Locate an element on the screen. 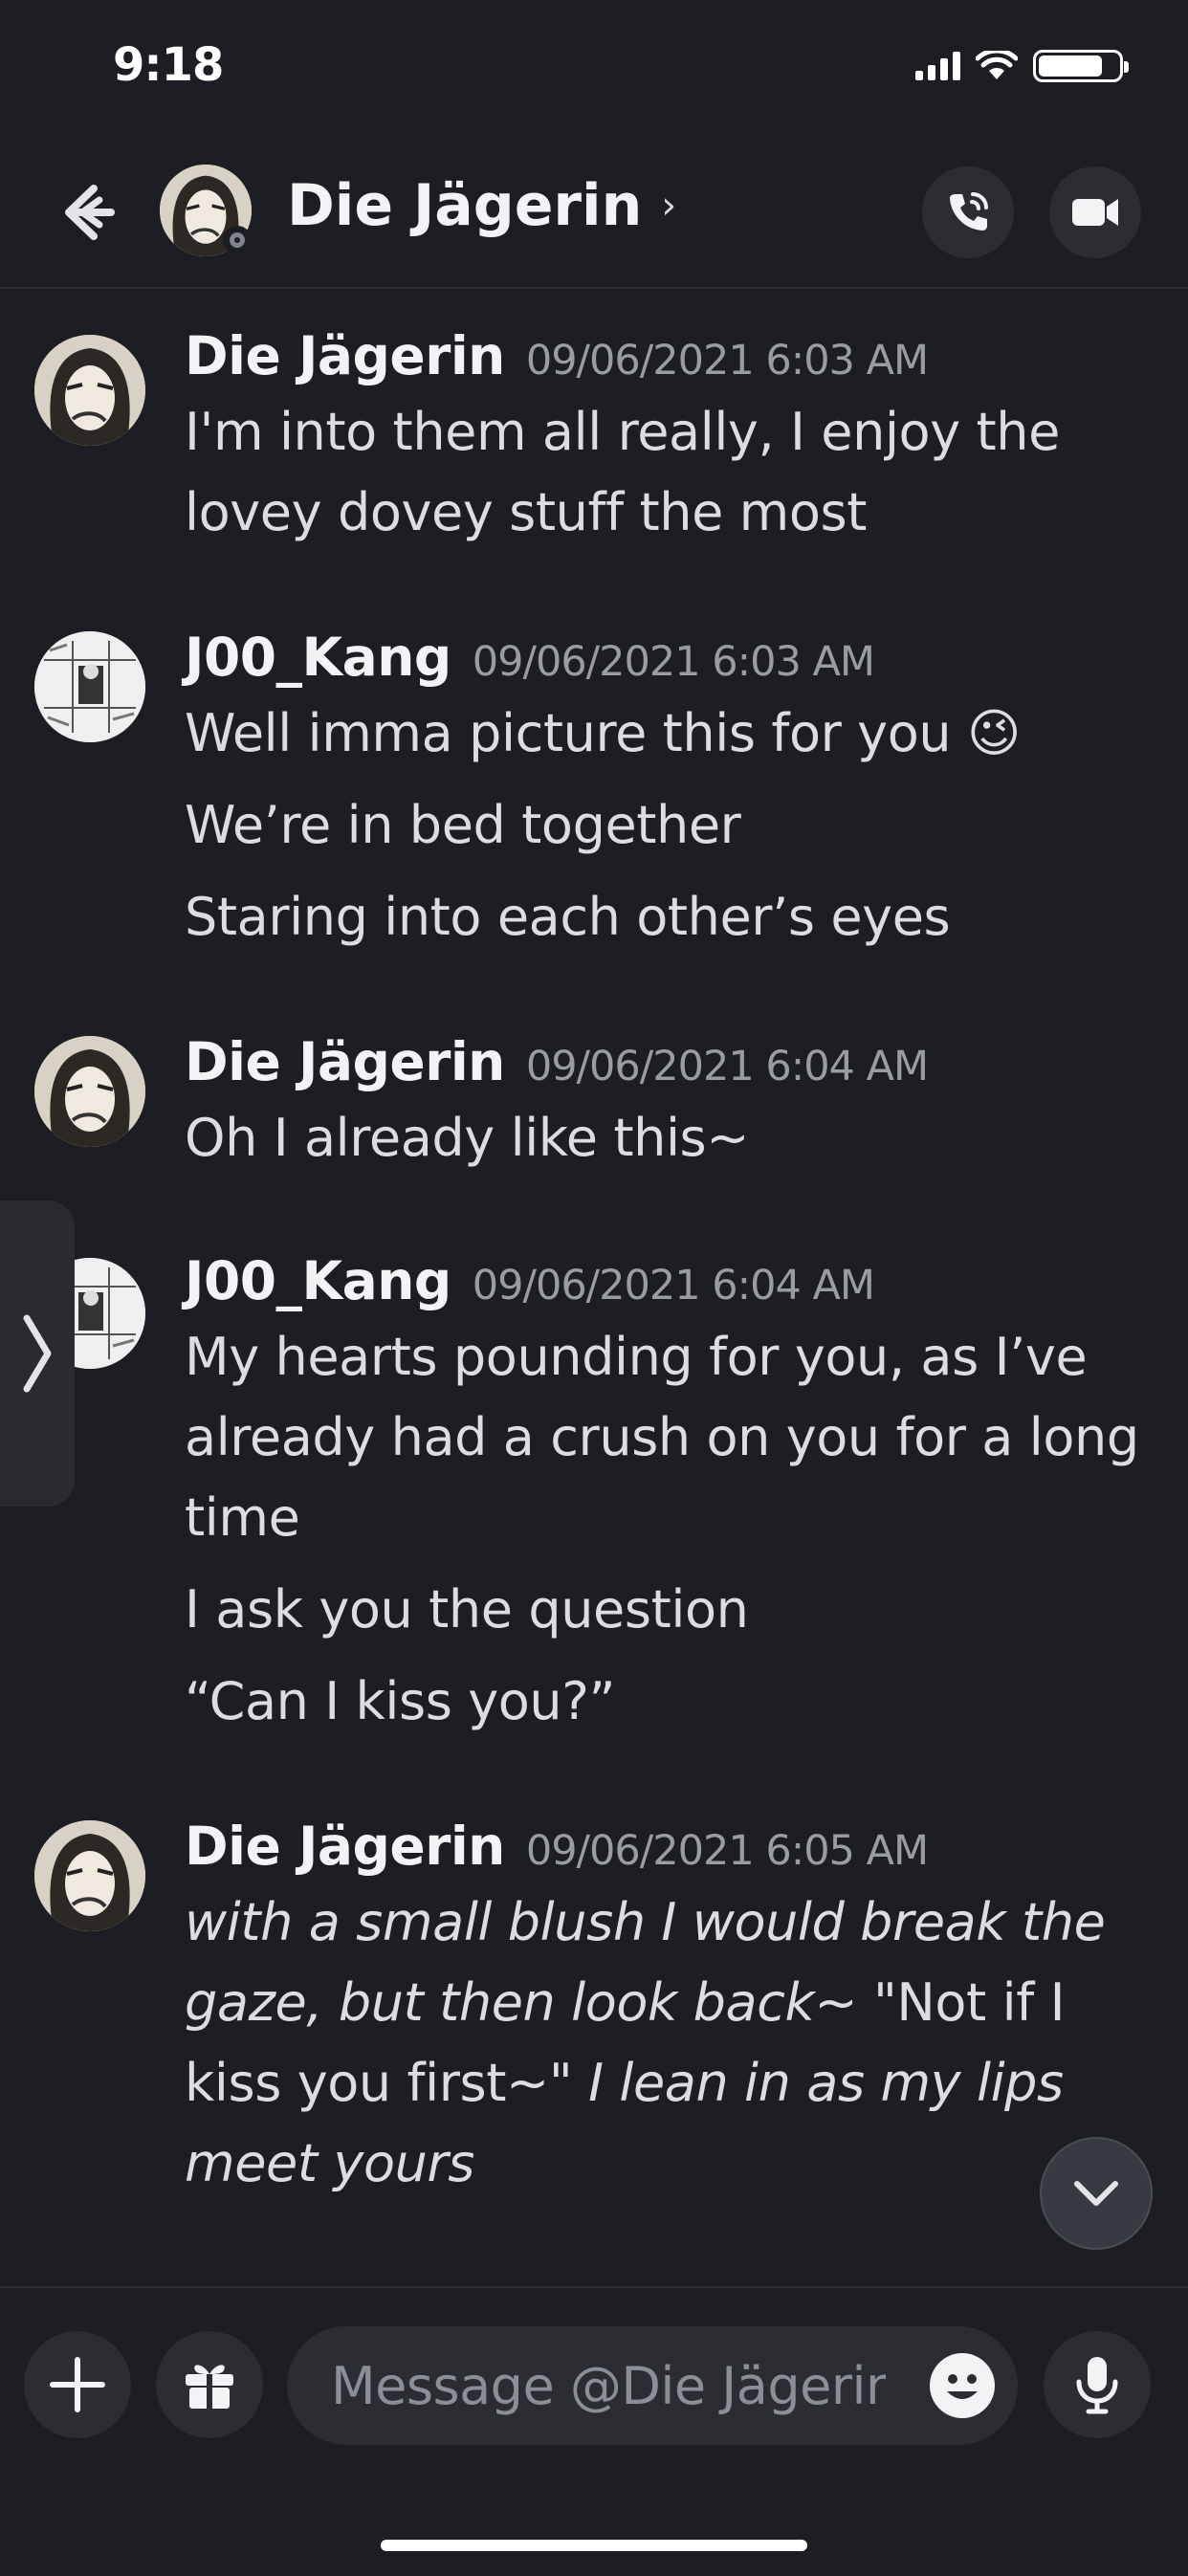 The height and width of the screenshot is (2576, 1188). battery-fill is located at coordinates (1070, 66).